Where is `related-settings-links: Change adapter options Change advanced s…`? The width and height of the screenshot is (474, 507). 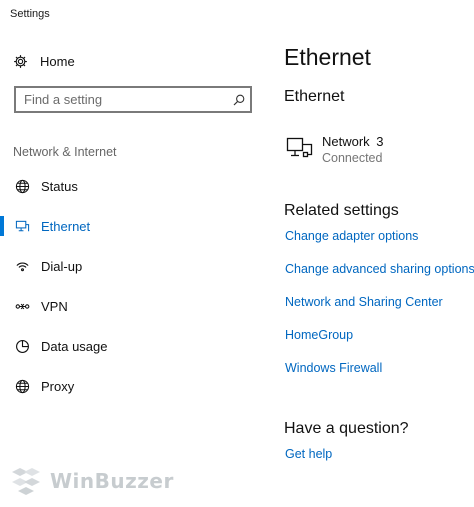
related-settings-links: Change adapter options Change advanced s… is located at coordinates (379, 311).